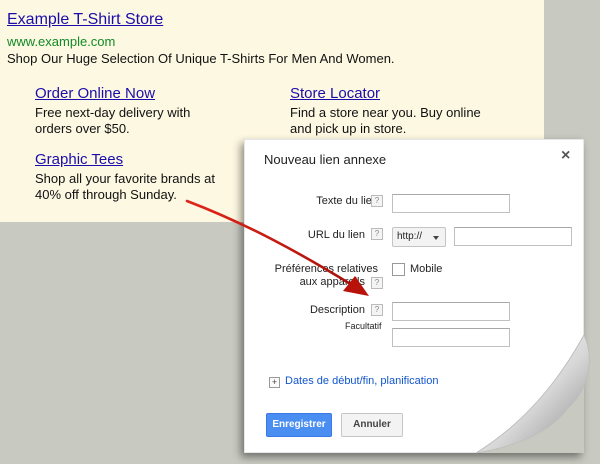  I want to click on dialog-title: Nouveau lien annexe, so click(325, 159).